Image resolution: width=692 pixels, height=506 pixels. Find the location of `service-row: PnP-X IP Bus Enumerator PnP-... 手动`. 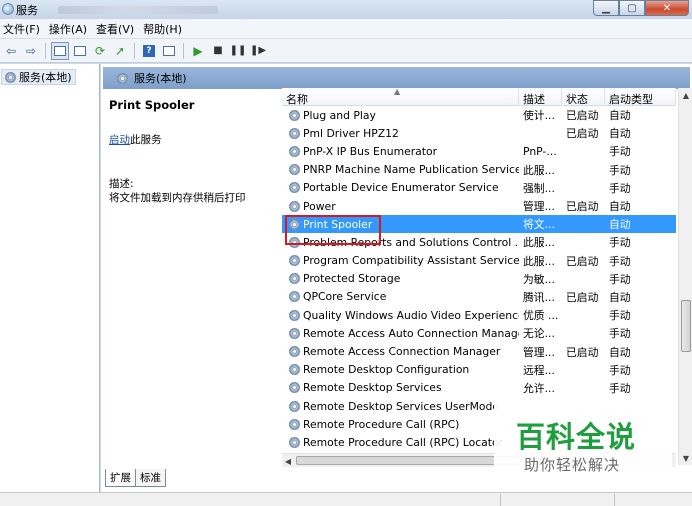

service-row: PnP-X IP Bus Enumerator PnP-... 手动 is located at coordinates (479, 151).